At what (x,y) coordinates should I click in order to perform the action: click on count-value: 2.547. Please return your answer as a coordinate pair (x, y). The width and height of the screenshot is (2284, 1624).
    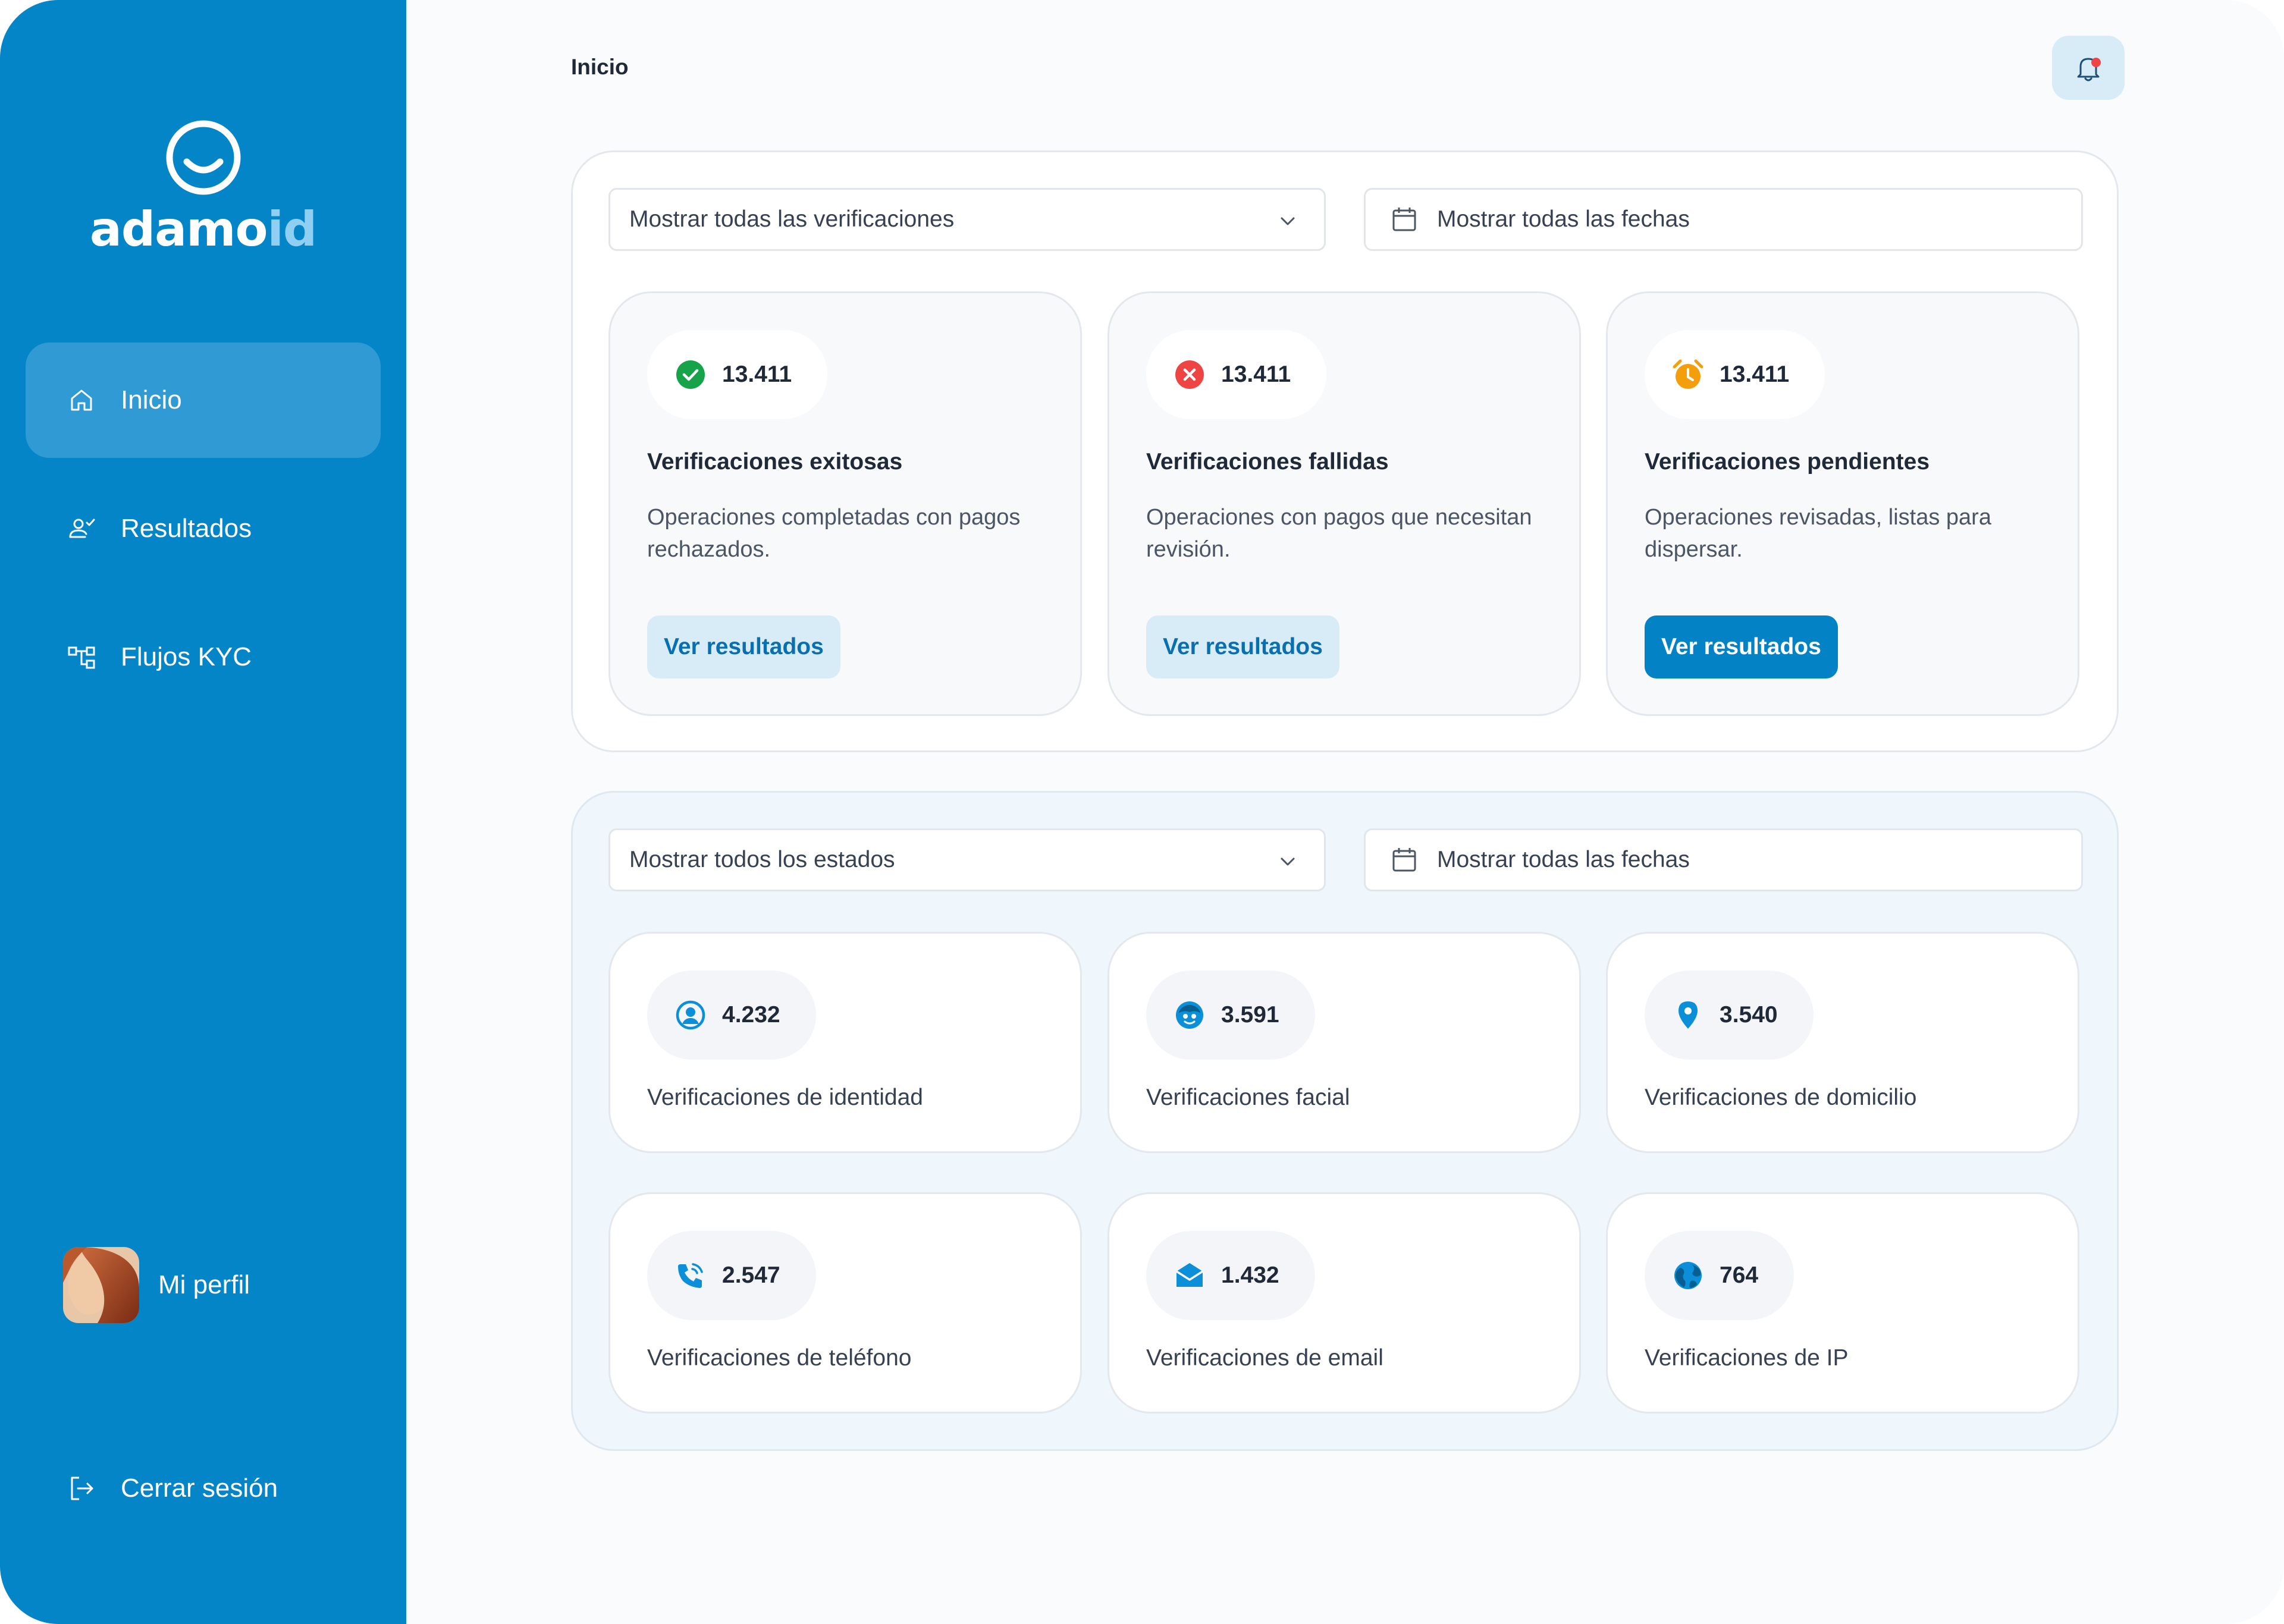
    Looking at the image, I should click on (751, 1275).